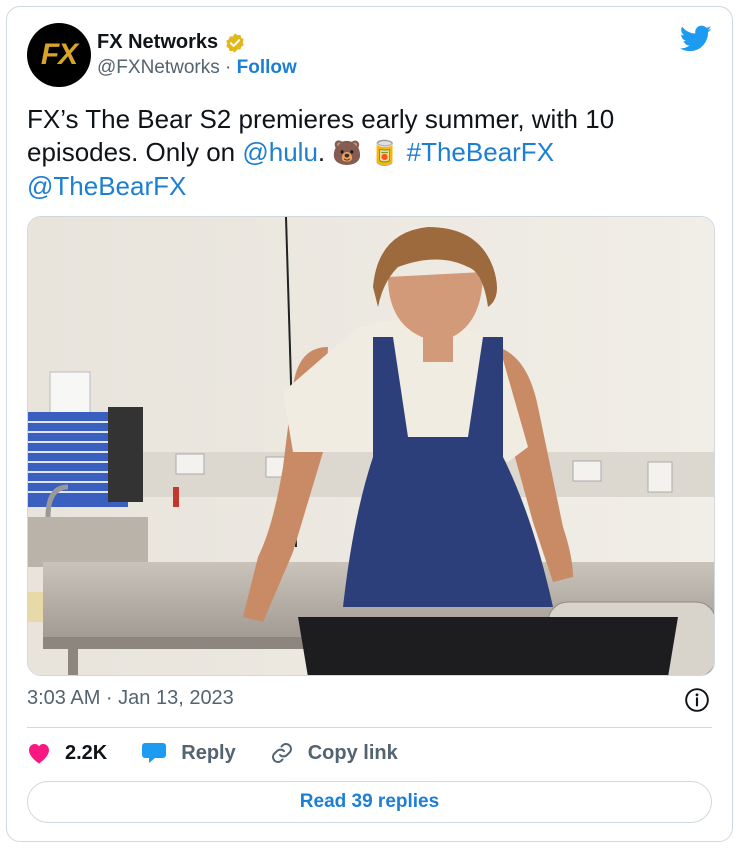 The height and width of the screenshot is (850, 740). I want to click on action-bar: 2.2K Reply Copy link, so click(229, 753).